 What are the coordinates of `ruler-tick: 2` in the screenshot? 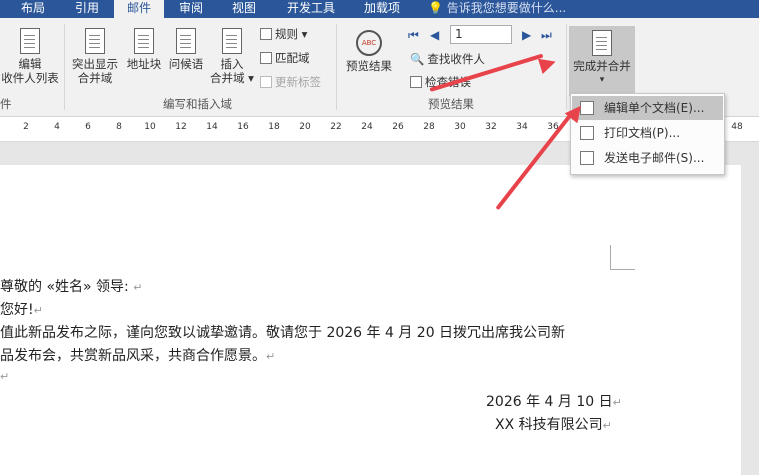 It's located at (26, 127).